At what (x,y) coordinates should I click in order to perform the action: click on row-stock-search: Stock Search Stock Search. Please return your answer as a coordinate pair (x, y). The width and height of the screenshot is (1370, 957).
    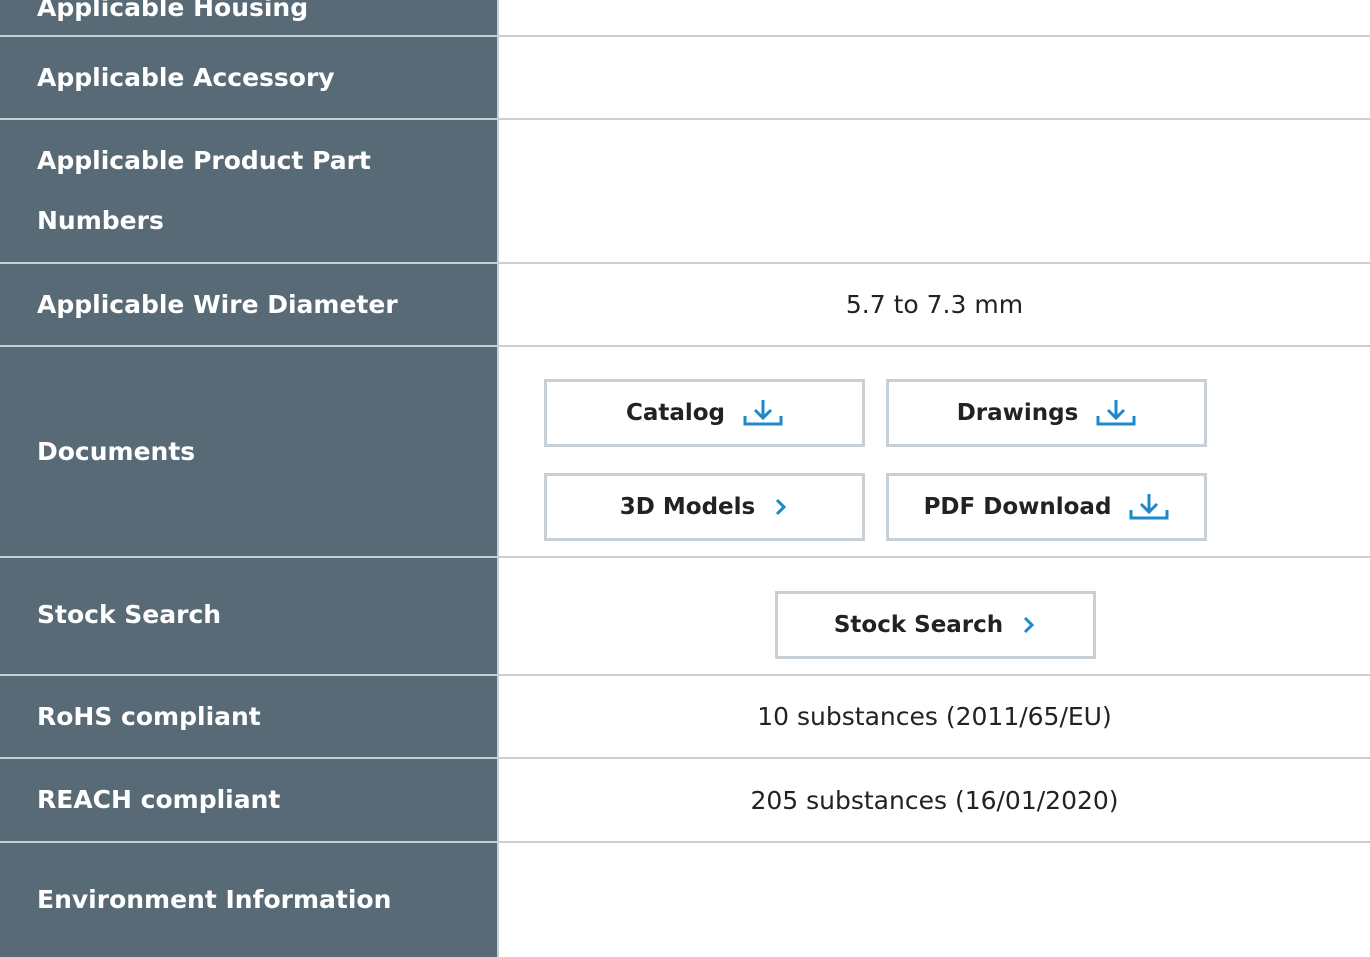
    Looking at the image, I should click on (685, 616).